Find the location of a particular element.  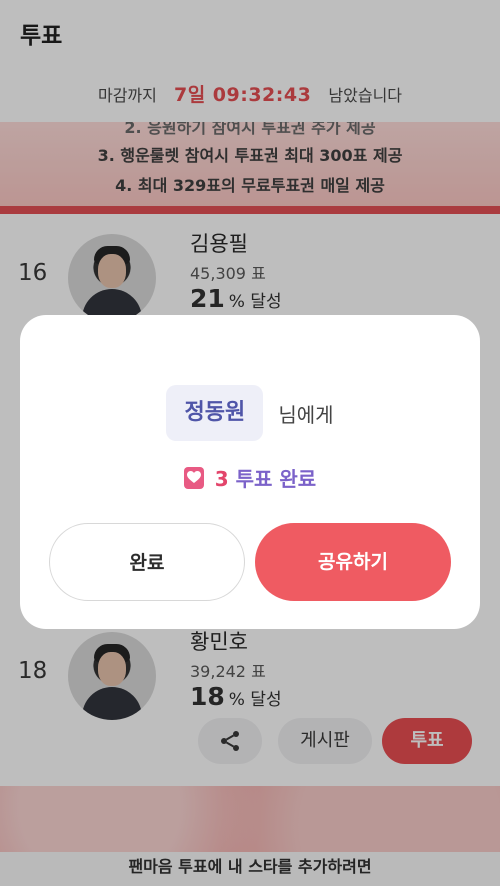

recipient-name: 정동원 is located at coordinates (215, 413).